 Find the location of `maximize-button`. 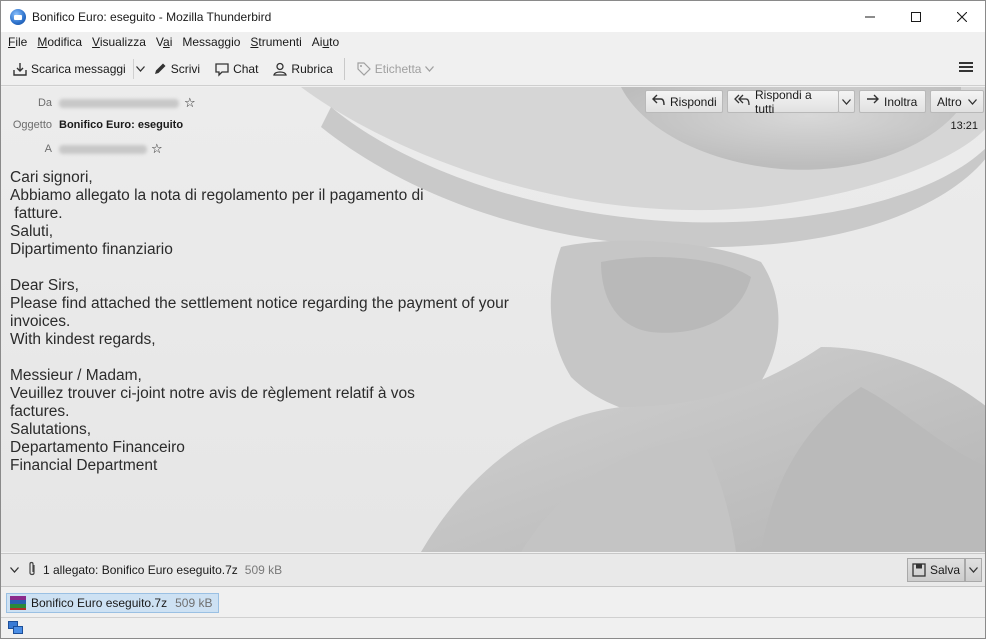

maximize-button is located at coordinates (916, 16).